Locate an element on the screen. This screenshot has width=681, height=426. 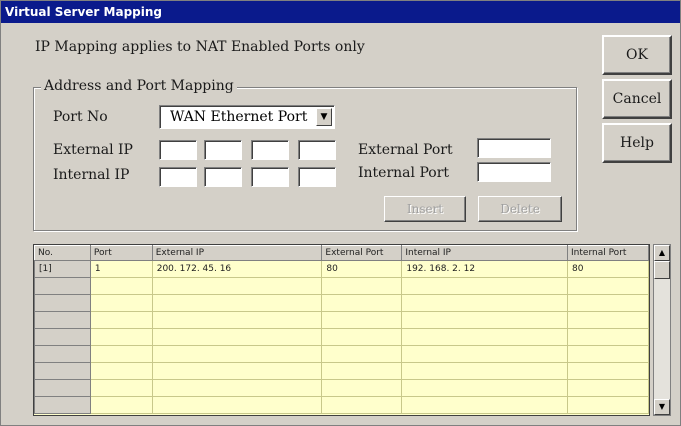
delete-button: Delete is located at coordinates (520, 209).